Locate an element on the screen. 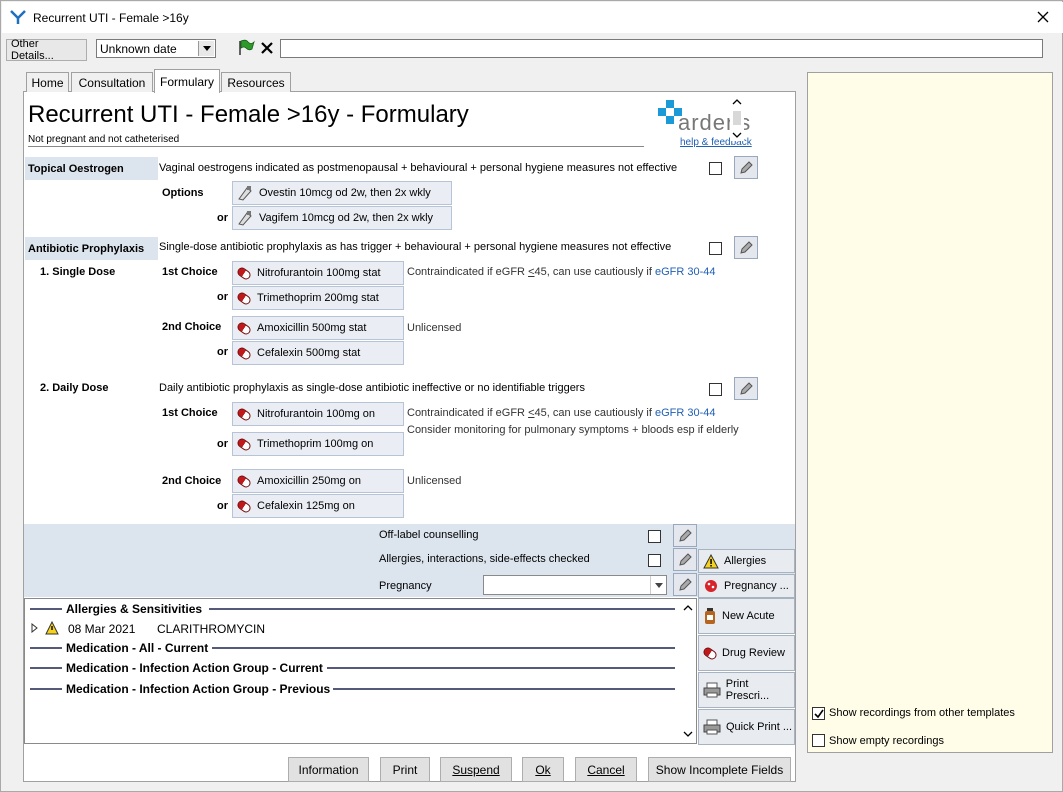 Image resolution: width=1063 pixels, height=792 pixels. tab-formulary: Formulary is located at coordinates (187, 81).